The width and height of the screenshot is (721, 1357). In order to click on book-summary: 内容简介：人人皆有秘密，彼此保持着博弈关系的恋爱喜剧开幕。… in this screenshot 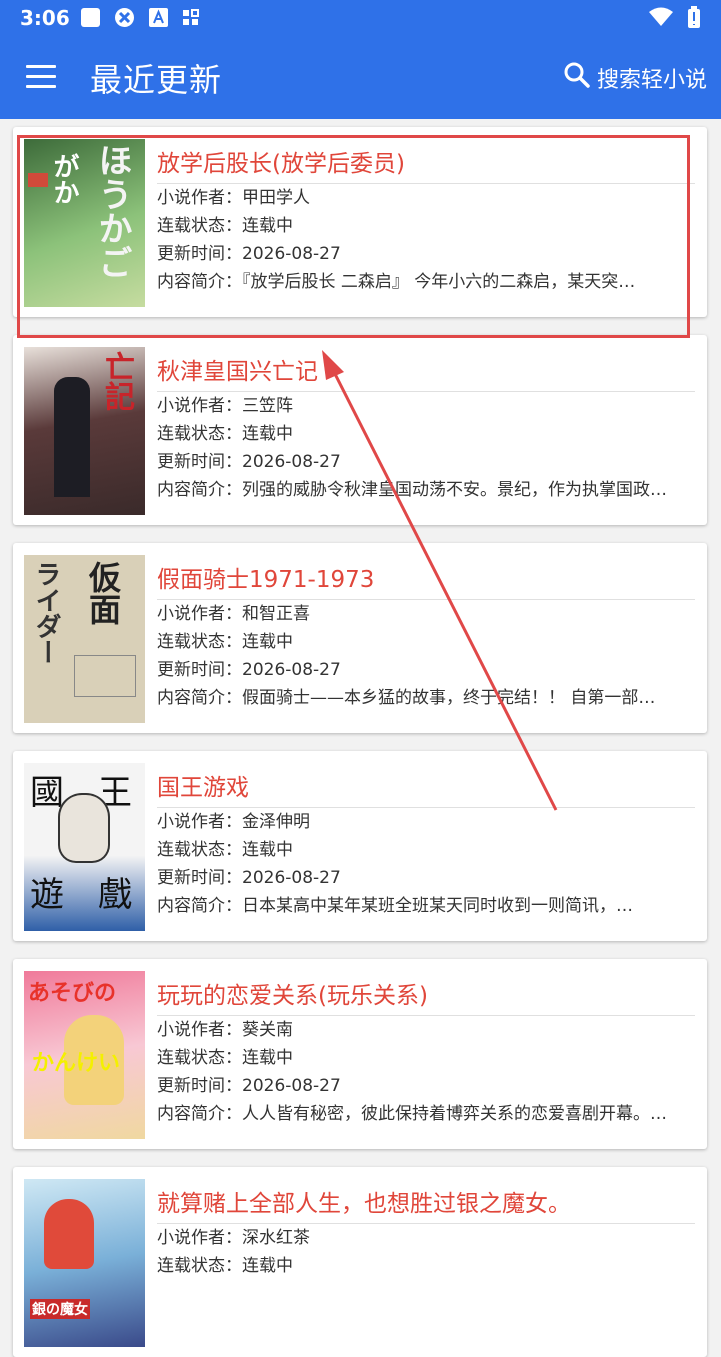, I will do `click(412, 1114)`.